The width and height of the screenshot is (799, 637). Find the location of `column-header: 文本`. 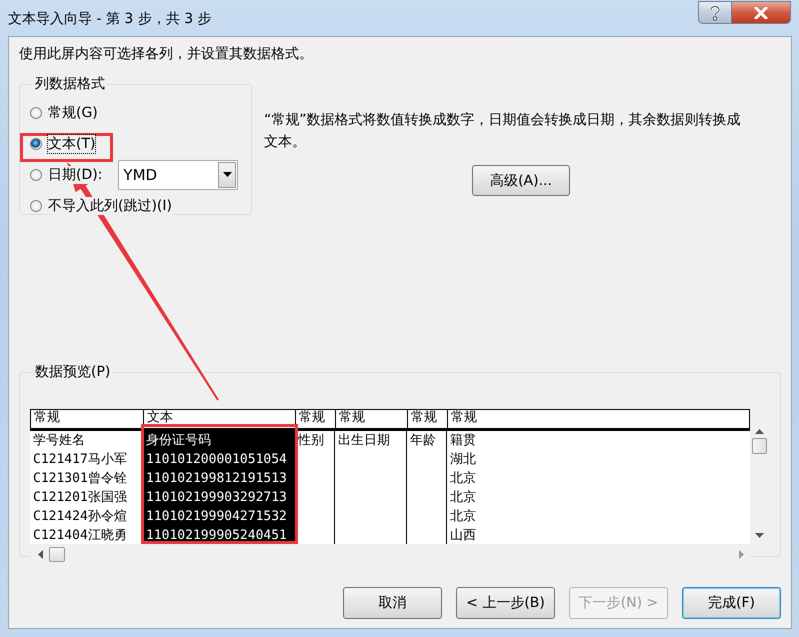

column-header: 文本 is located at coordinates (219, 419).